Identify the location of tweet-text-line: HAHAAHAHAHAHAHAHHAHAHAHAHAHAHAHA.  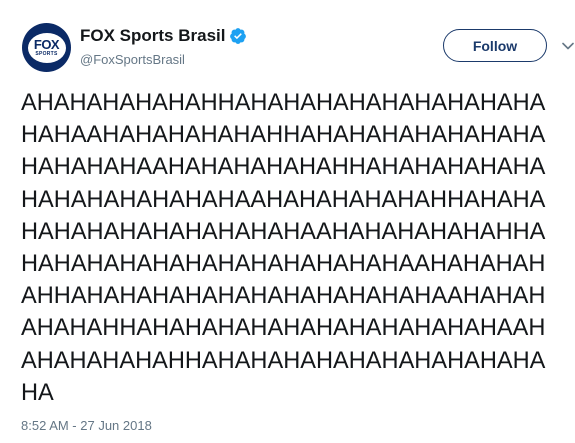
(283, 135).